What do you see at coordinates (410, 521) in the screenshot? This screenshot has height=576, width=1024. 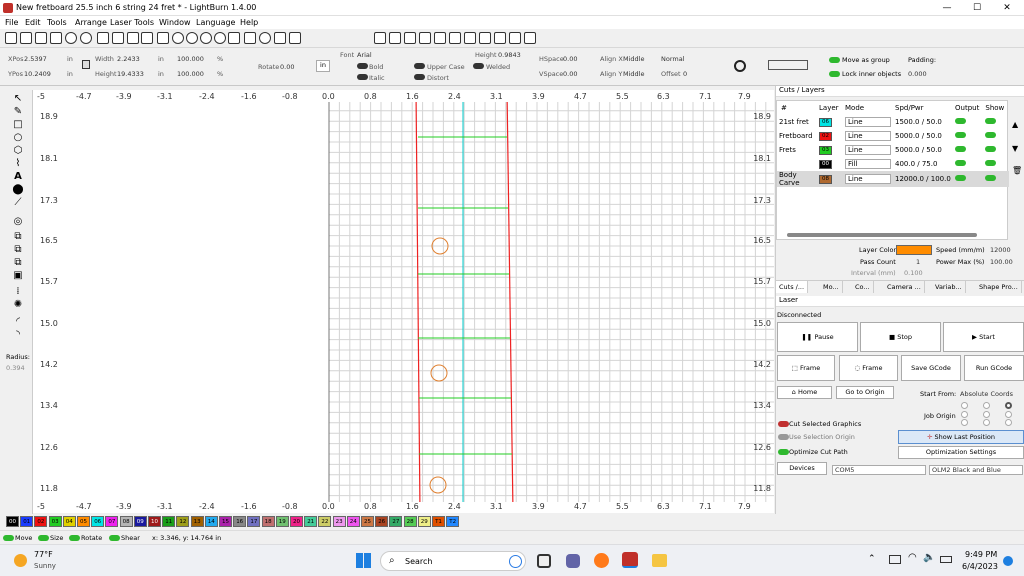 I see `palette-color-28: 28` at bounding box center [410, 521].